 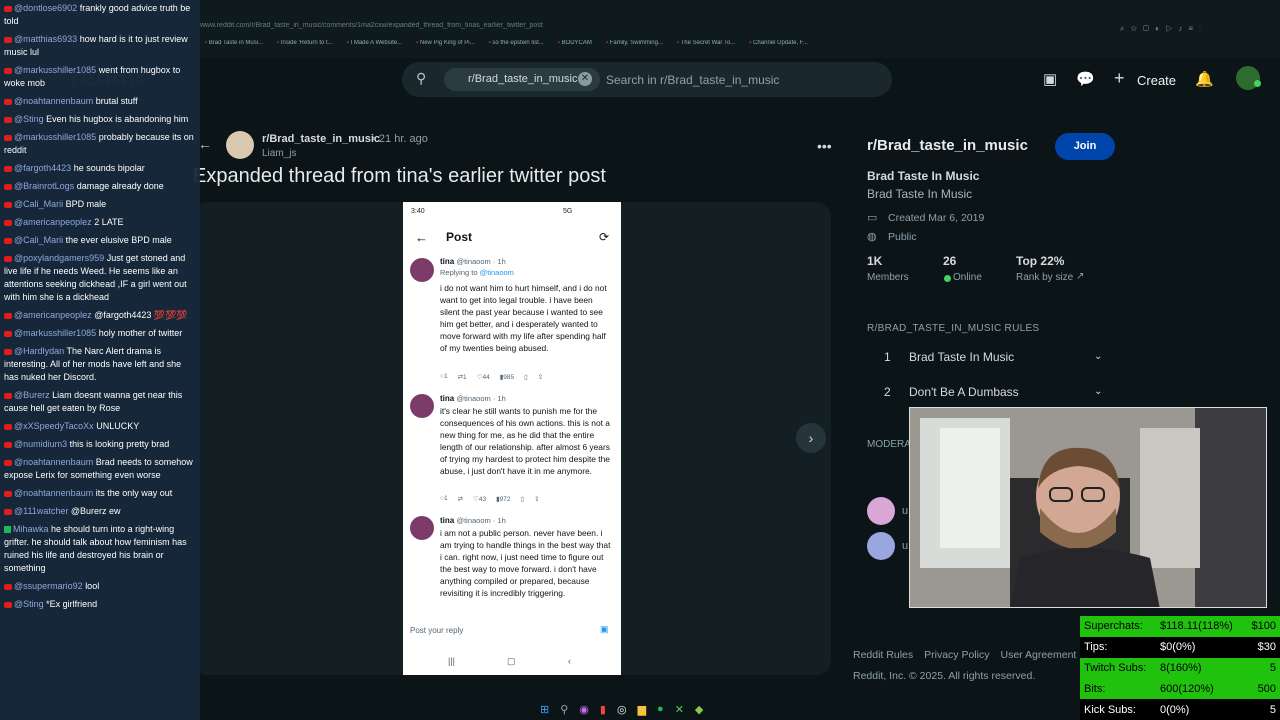 I want to click on taskbar: ⊞ ⚲ ◉ ▮ ◎ ▆ ● ✕ ◆, so click(x=645, y=709).